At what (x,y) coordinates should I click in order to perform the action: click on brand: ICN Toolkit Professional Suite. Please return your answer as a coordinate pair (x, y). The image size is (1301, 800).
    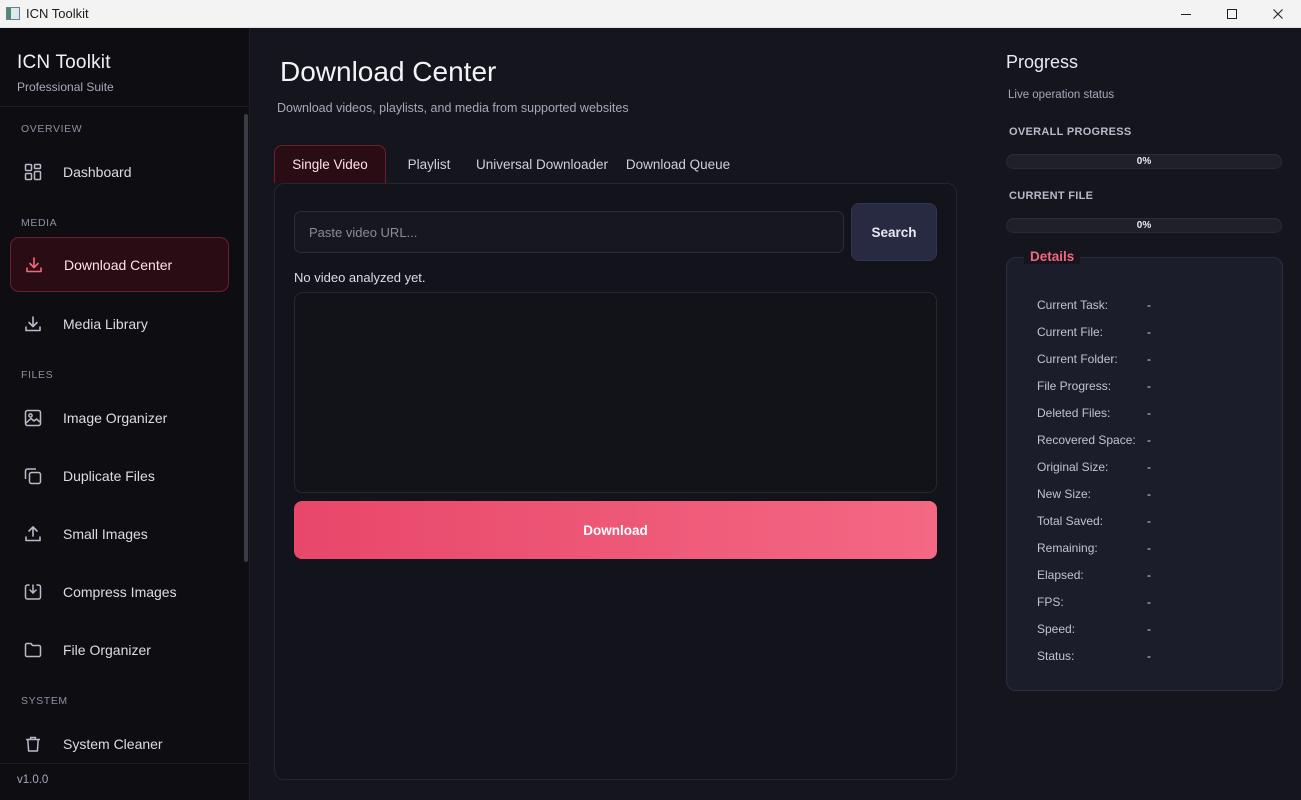
    Looking at the image, I should click on (65, 73).